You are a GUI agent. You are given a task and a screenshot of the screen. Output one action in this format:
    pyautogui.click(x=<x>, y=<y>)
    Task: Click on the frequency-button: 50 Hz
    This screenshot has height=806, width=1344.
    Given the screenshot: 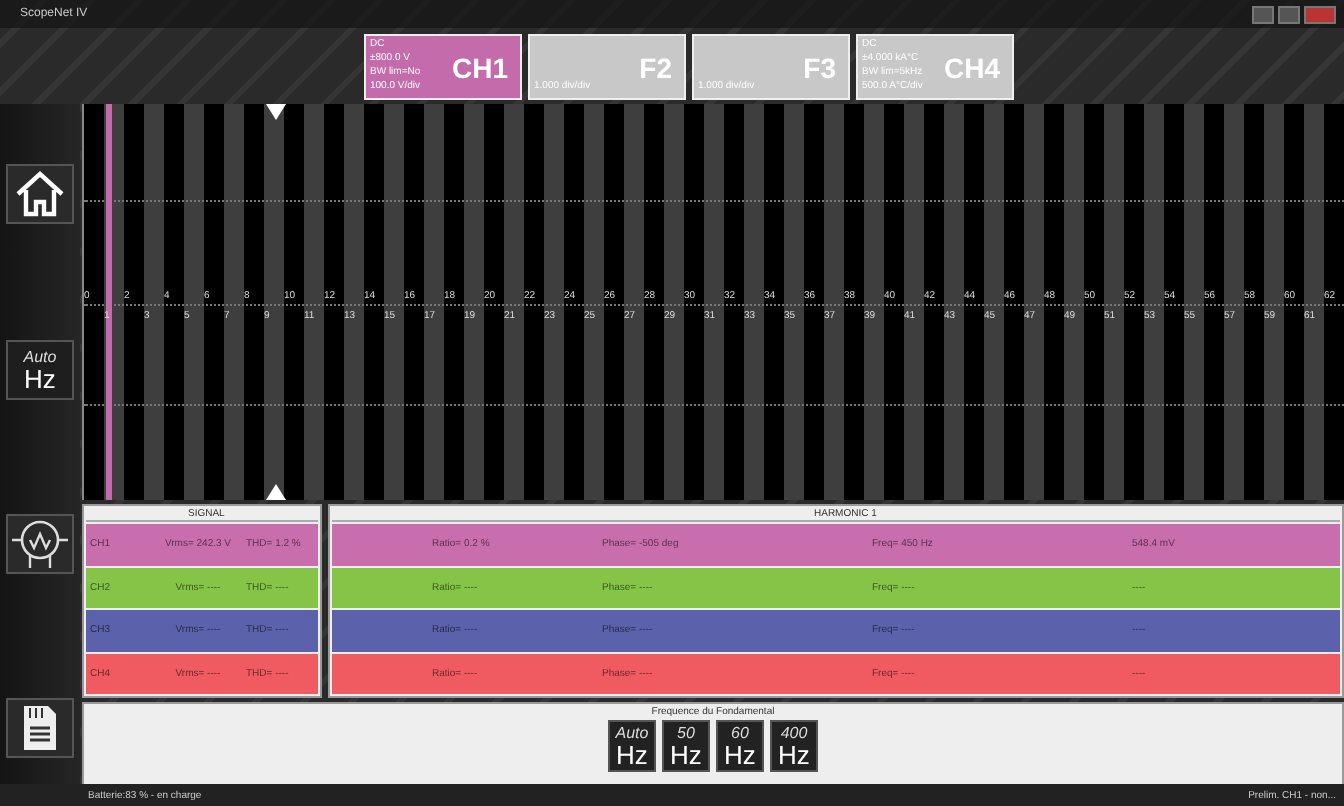 What is the action you would take?
    pyautogui.click(x=686, y=746)
    